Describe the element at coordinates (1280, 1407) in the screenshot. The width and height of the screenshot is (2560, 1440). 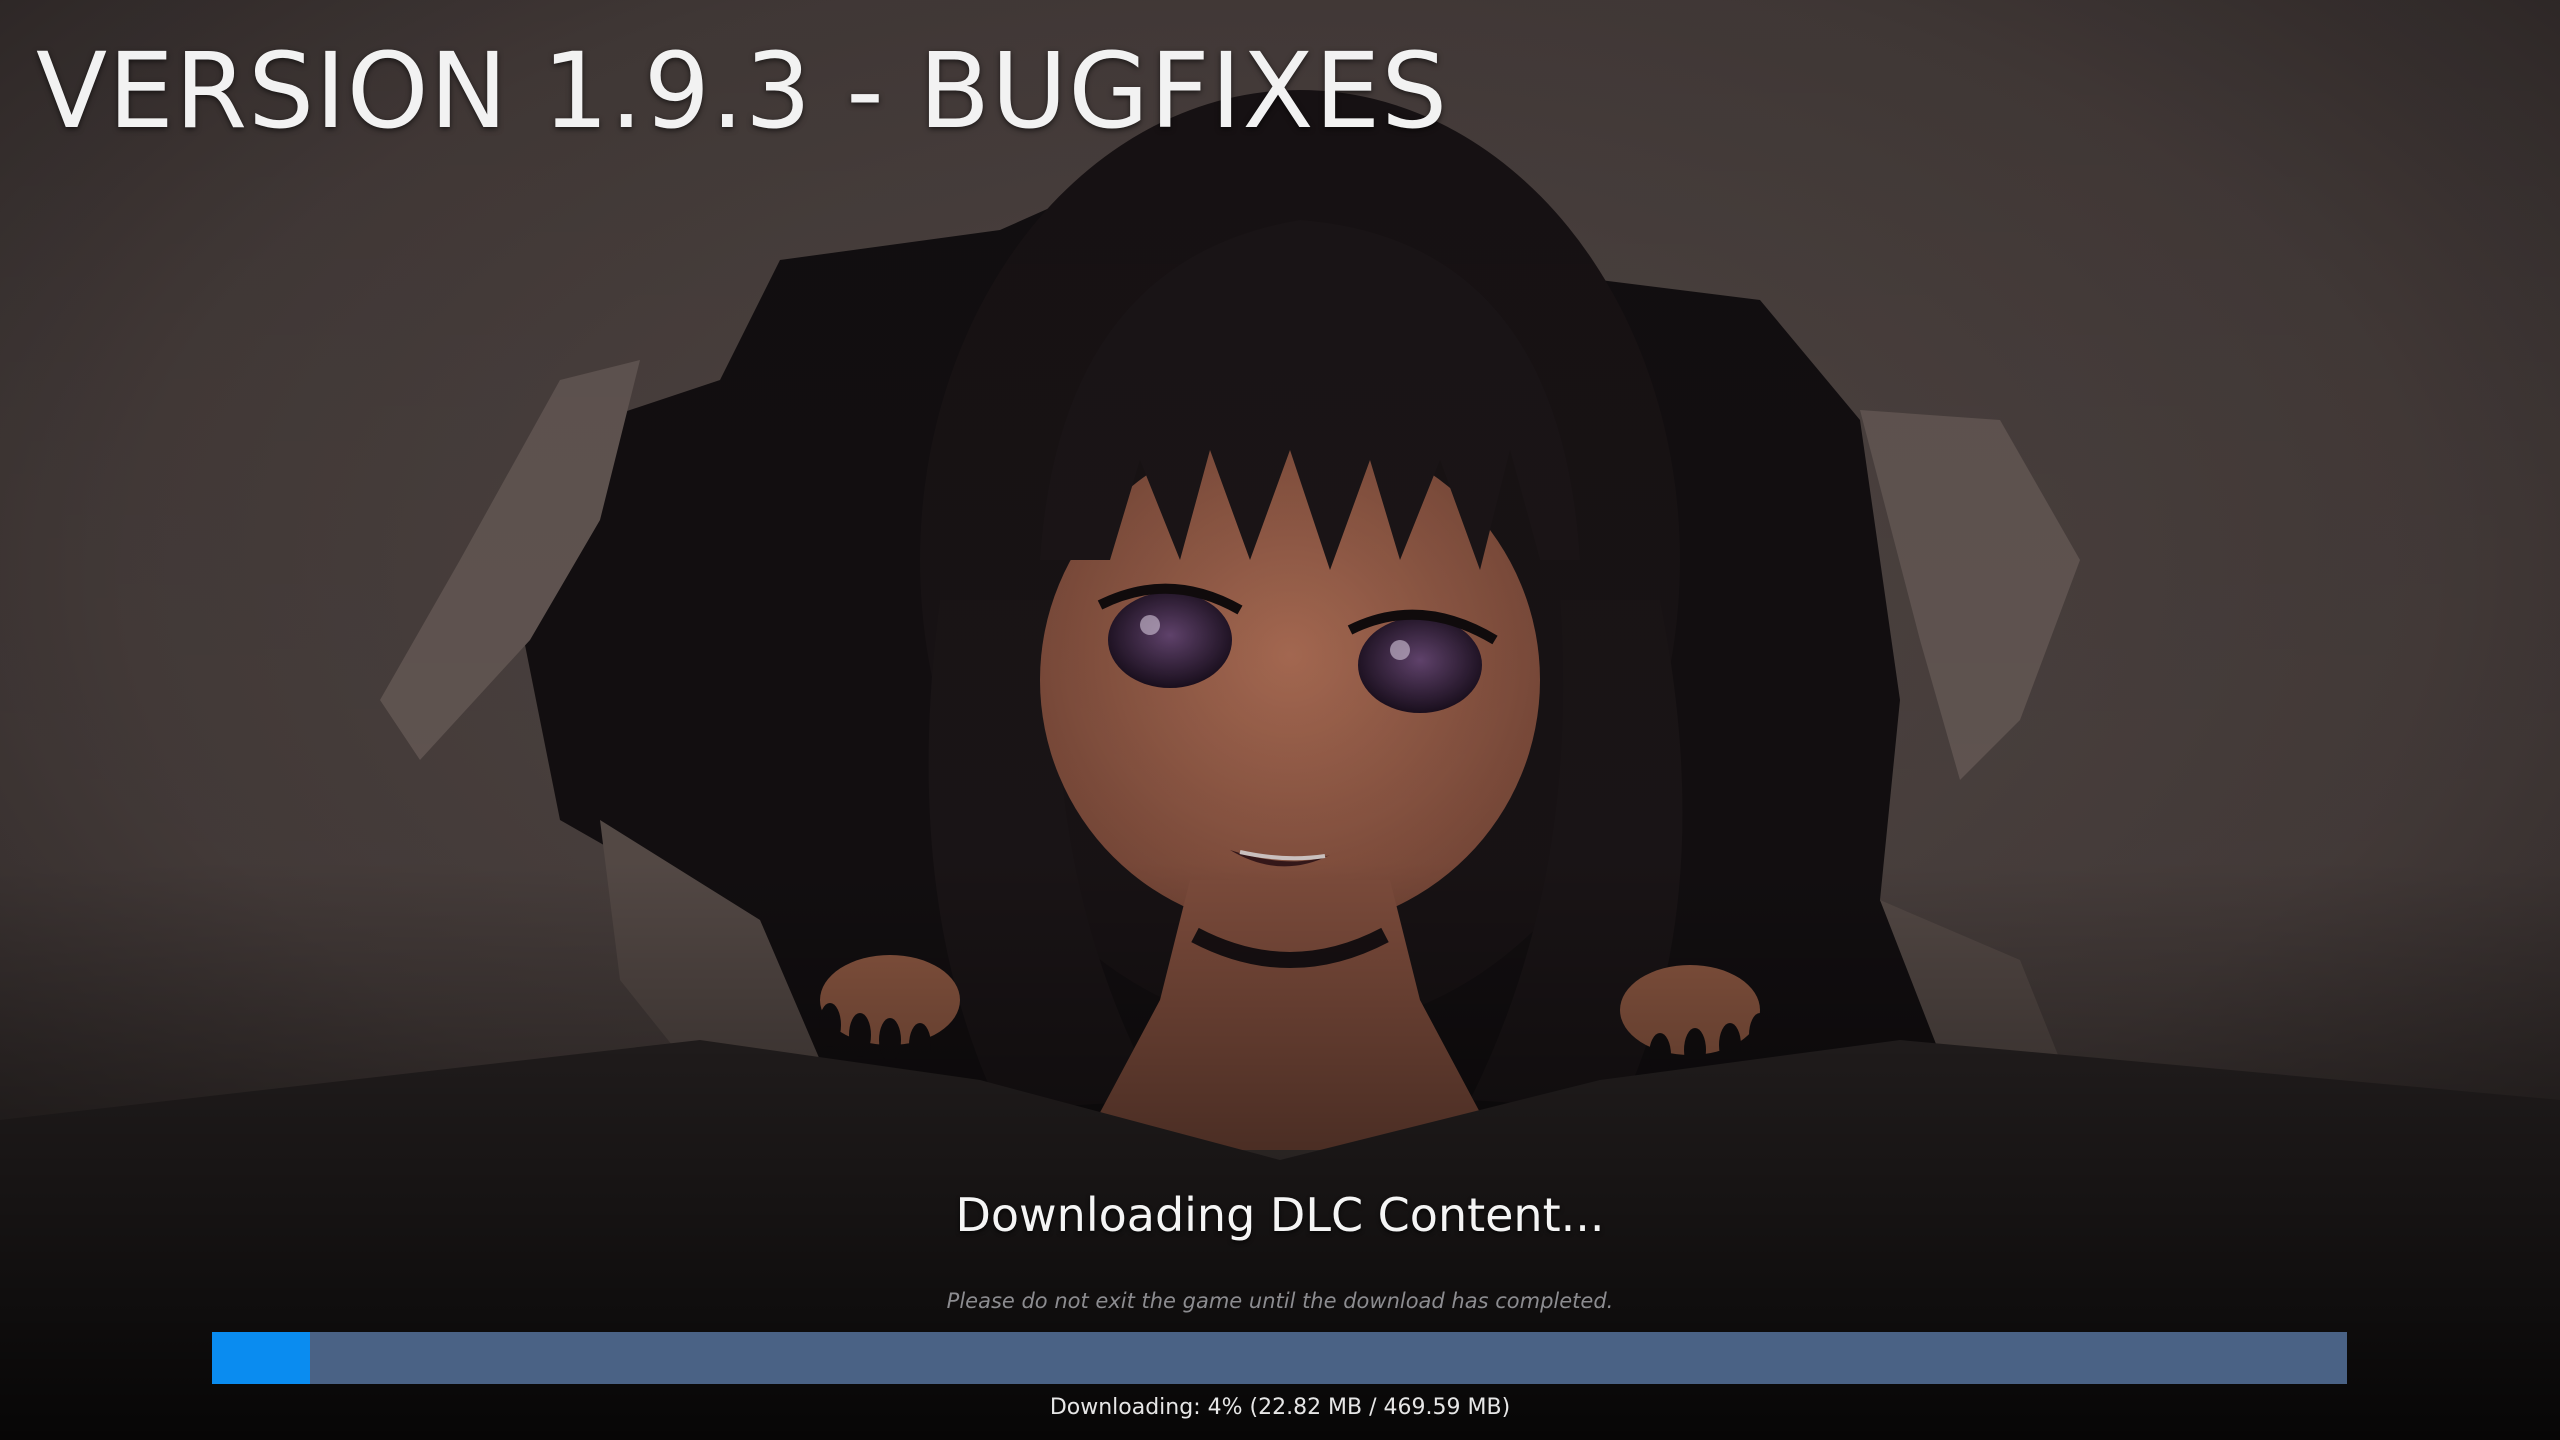
I see `download-progress-text: Downloading: 4% (22.82 MB / 469.59 MB)` at that location.